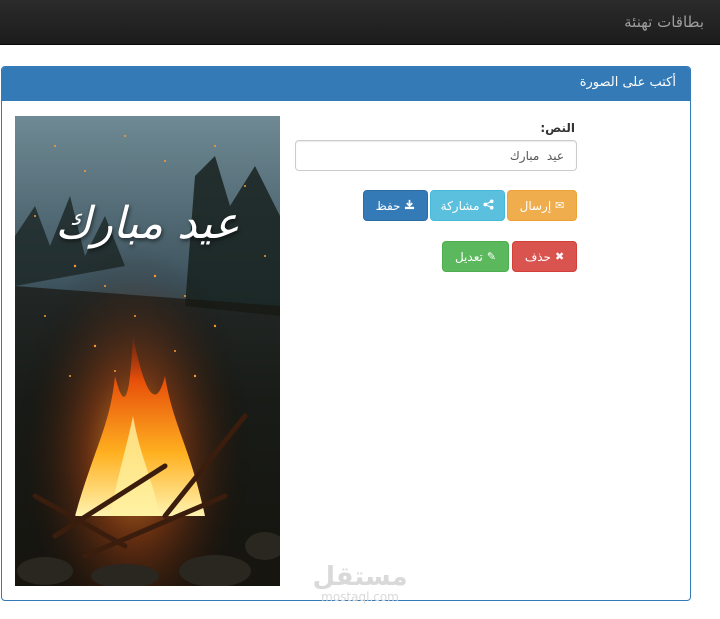 The height and width of the screenshot is (619, 720). Describe the element at coordinates (147, 223) in the screenshot. I see `card-overlay-text: عيد مبارك` at that location.